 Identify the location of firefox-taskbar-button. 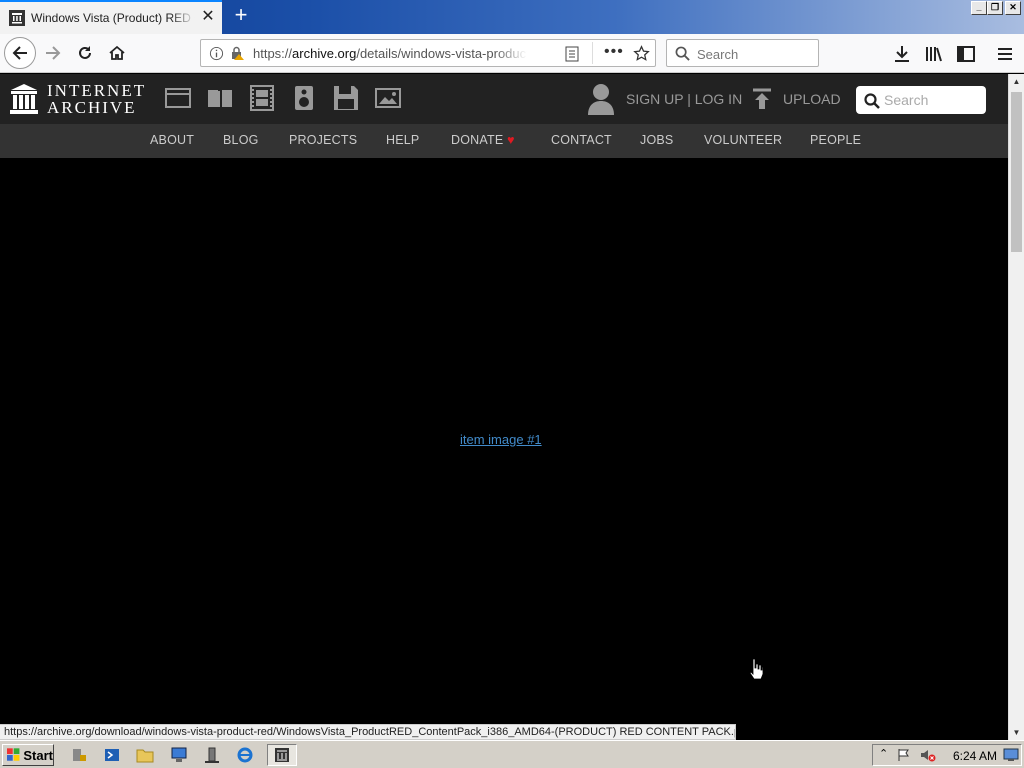
(282, 755).